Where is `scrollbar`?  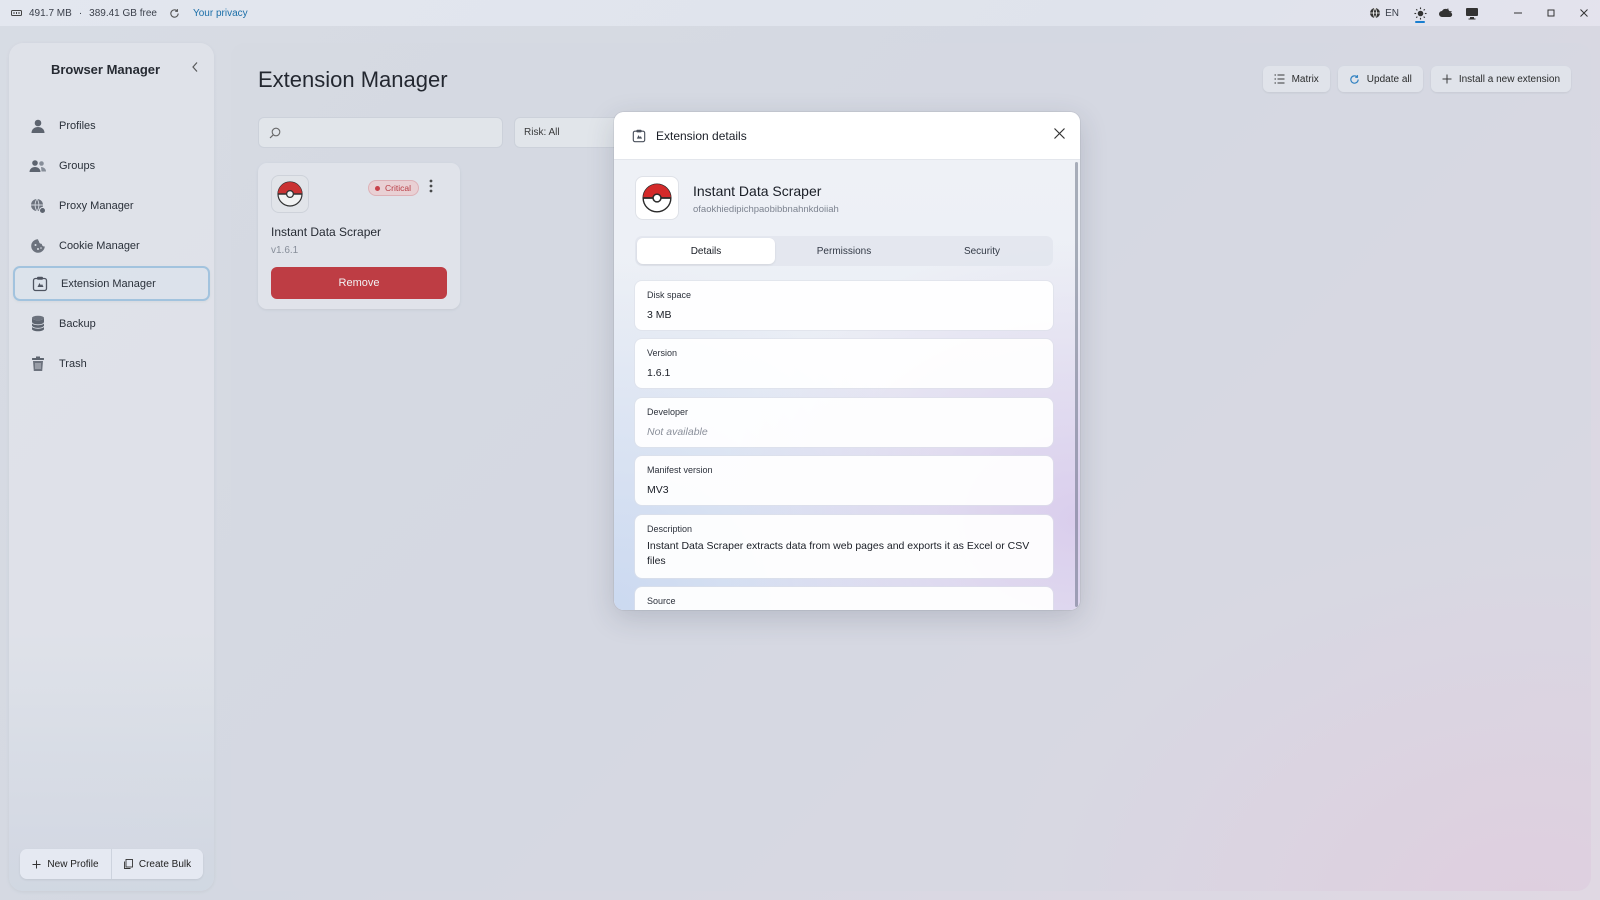
scrollbar is located at coordinates (1076, 384).